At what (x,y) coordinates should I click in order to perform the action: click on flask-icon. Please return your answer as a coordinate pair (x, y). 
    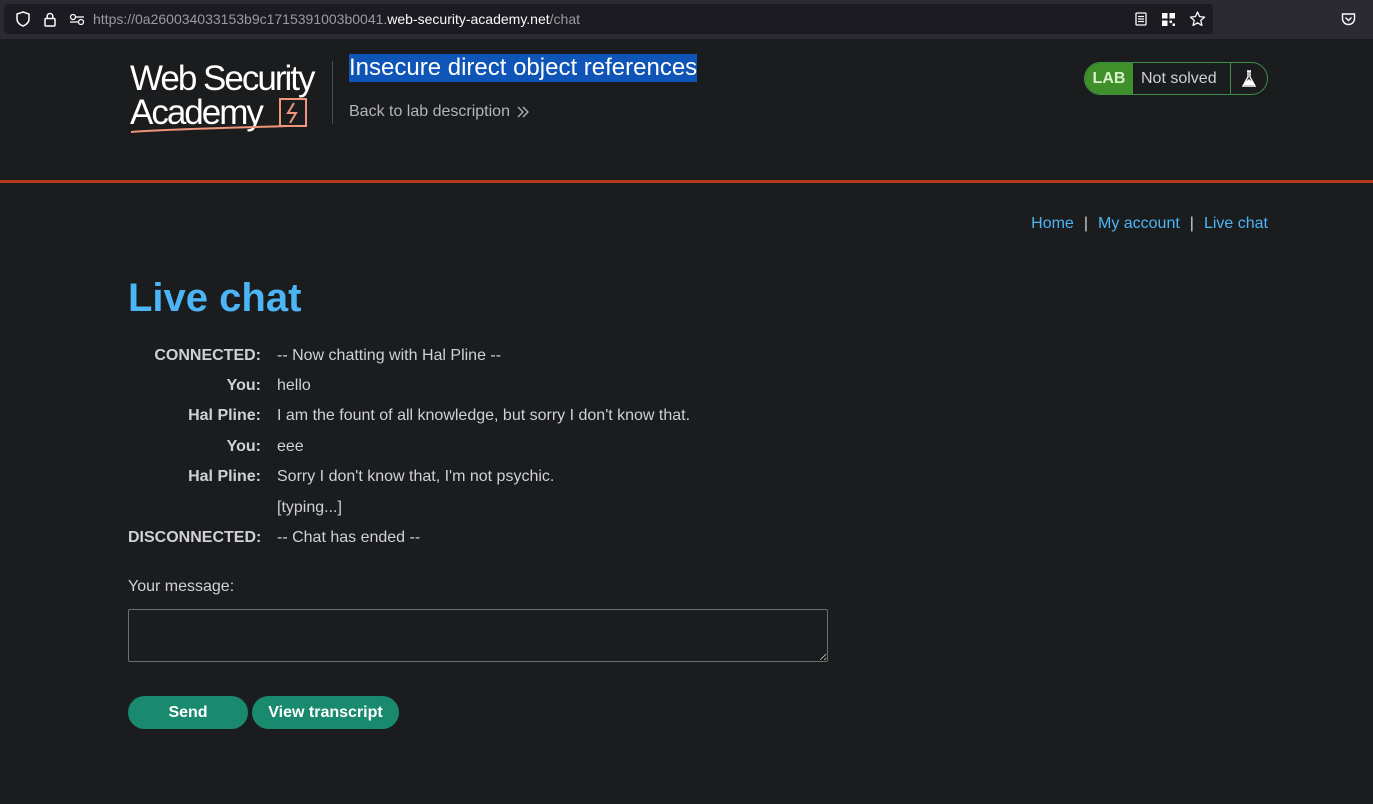
    Looking at the image, I should click on (1249, 78).